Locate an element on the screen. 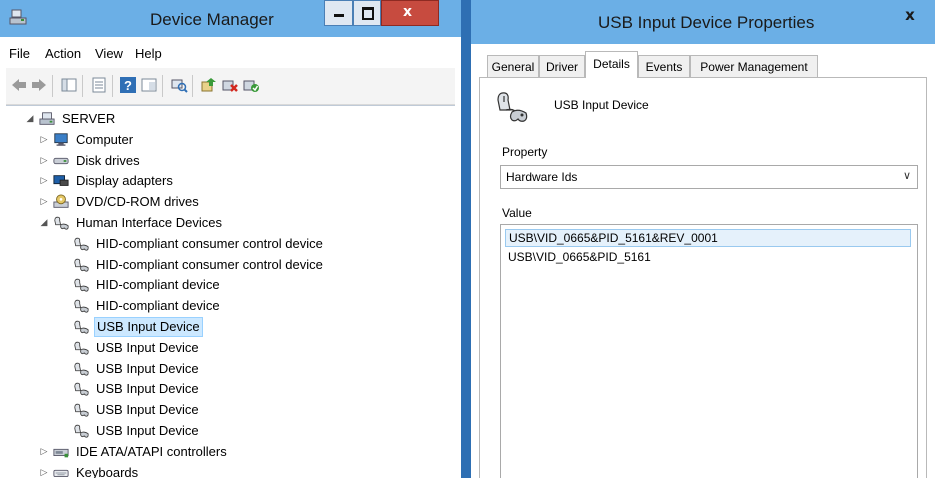 The image size is (935, 478). ide-controller-icon is located at coordinates (61, 453).